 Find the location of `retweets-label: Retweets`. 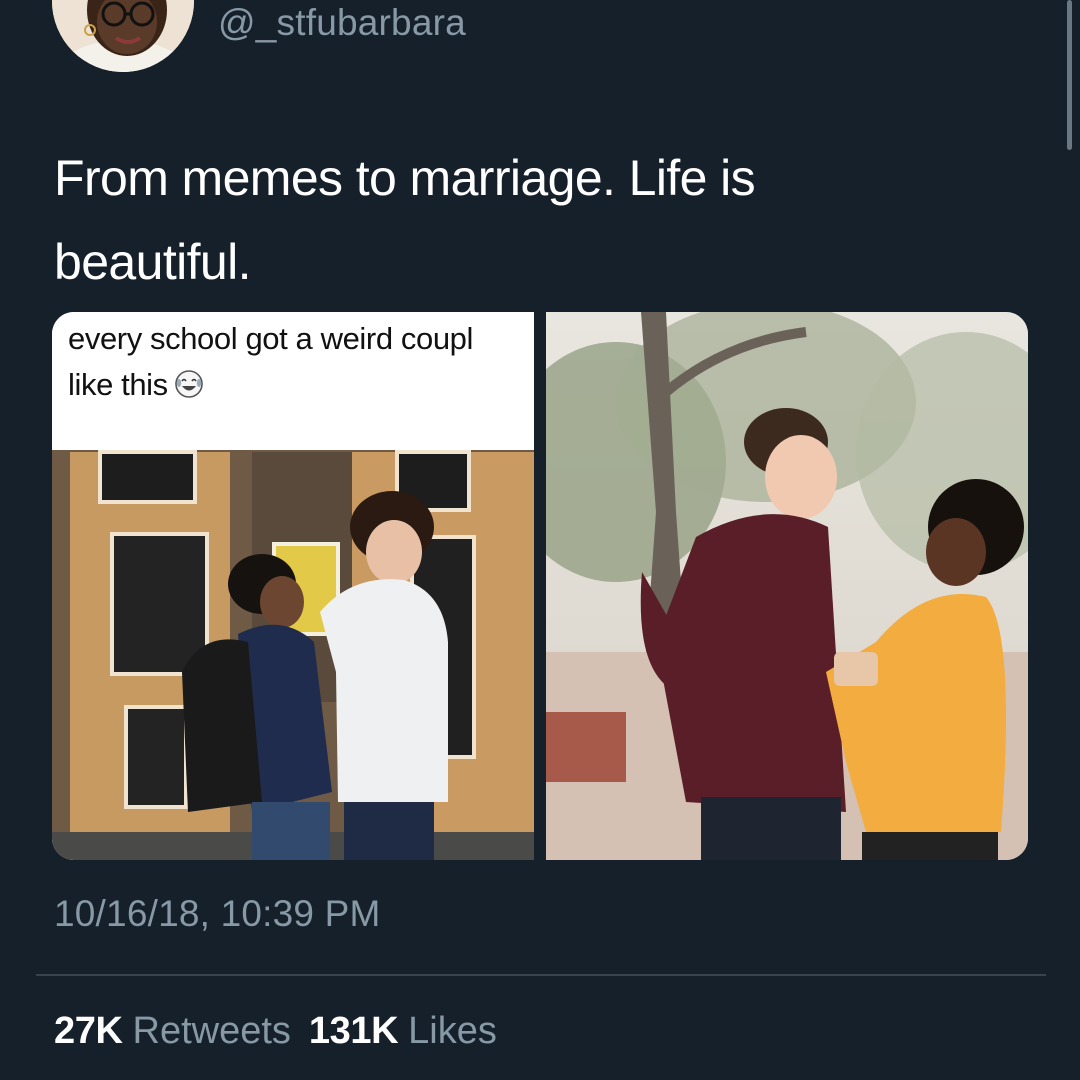

retweets-label: Retweets is located at coordinates (212, 1031).